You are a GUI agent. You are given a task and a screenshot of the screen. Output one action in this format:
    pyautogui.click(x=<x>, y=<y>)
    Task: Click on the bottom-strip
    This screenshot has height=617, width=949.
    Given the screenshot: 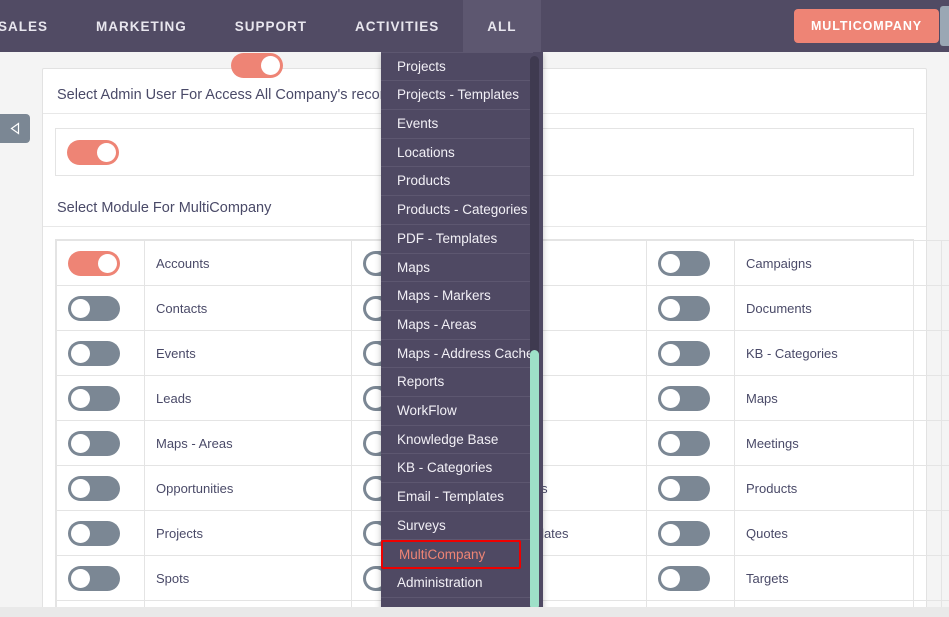 What is the action you would take?
    pyautogui.click(x=474, y=612)
    